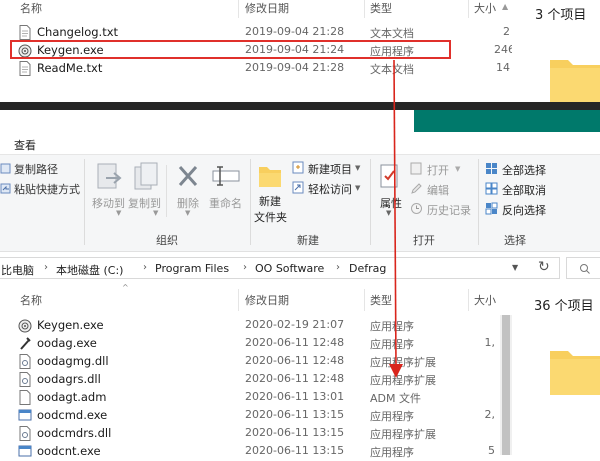 This screenshot has width=600, height=461. What do you see at coordinates (74, 433) in the screenshot?
I see `file-name: oodcmdrs.dll` at bounding box center [74, 433].